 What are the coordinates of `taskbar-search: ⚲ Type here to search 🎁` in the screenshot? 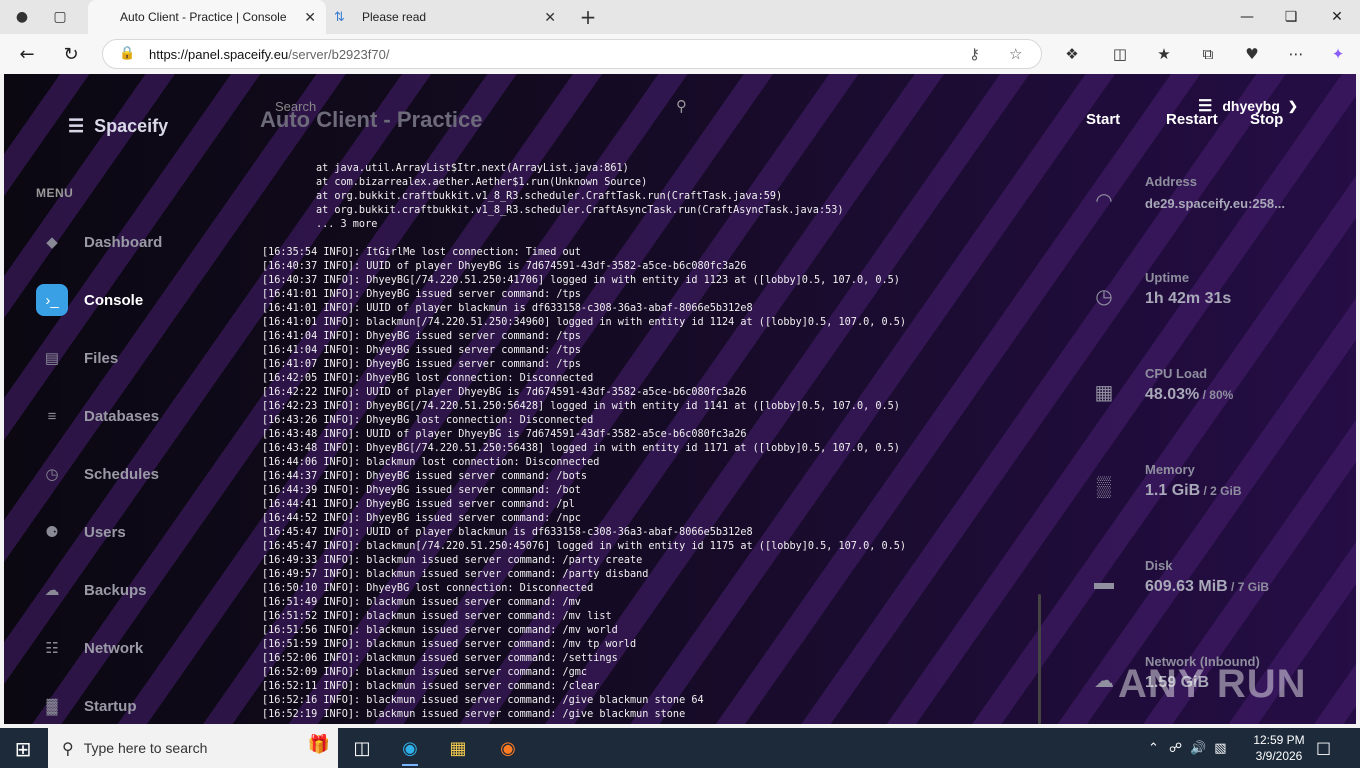 It's located at (193, 748).